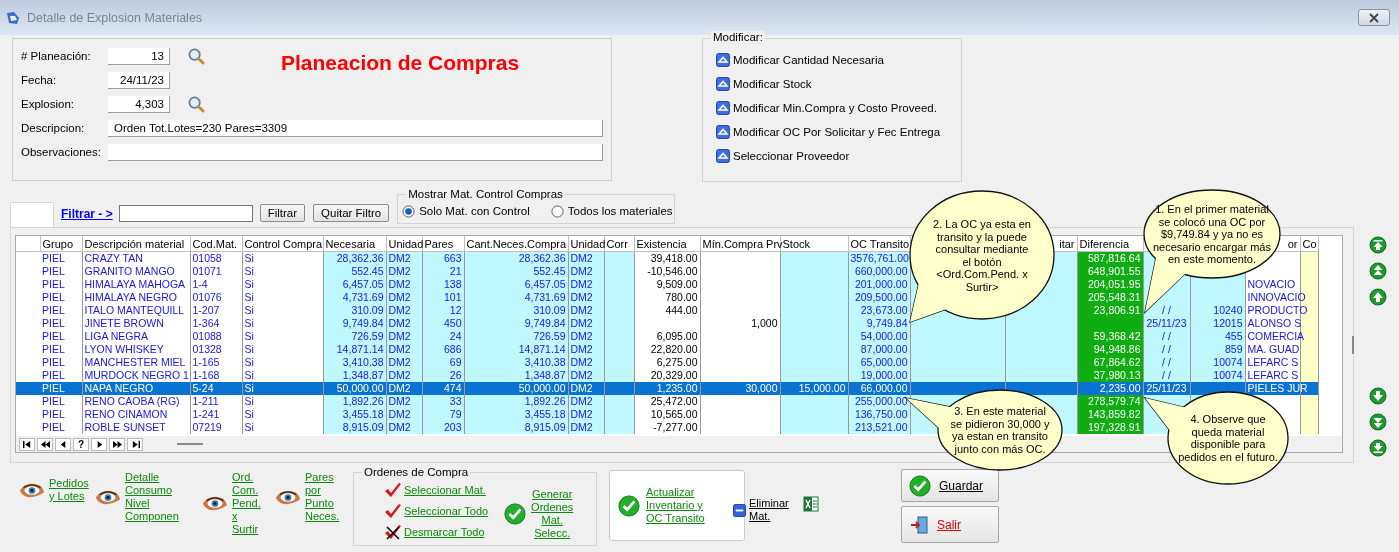 Image resolution: width=1399 pixels, height=552 pixels. What do you see at coordinates (139, 80) in the screenshot?
I see `input-field: 24/11/23` at bounding box center [139, 80].